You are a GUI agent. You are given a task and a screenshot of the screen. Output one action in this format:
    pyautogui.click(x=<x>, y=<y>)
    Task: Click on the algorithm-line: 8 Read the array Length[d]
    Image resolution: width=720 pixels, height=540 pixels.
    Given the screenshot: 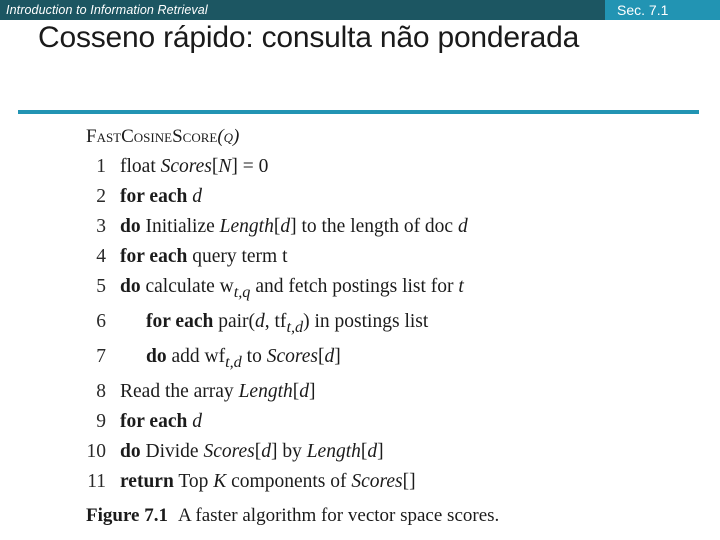 What is the action you would take?
    pyautogui.click(x=360, y=392)
    